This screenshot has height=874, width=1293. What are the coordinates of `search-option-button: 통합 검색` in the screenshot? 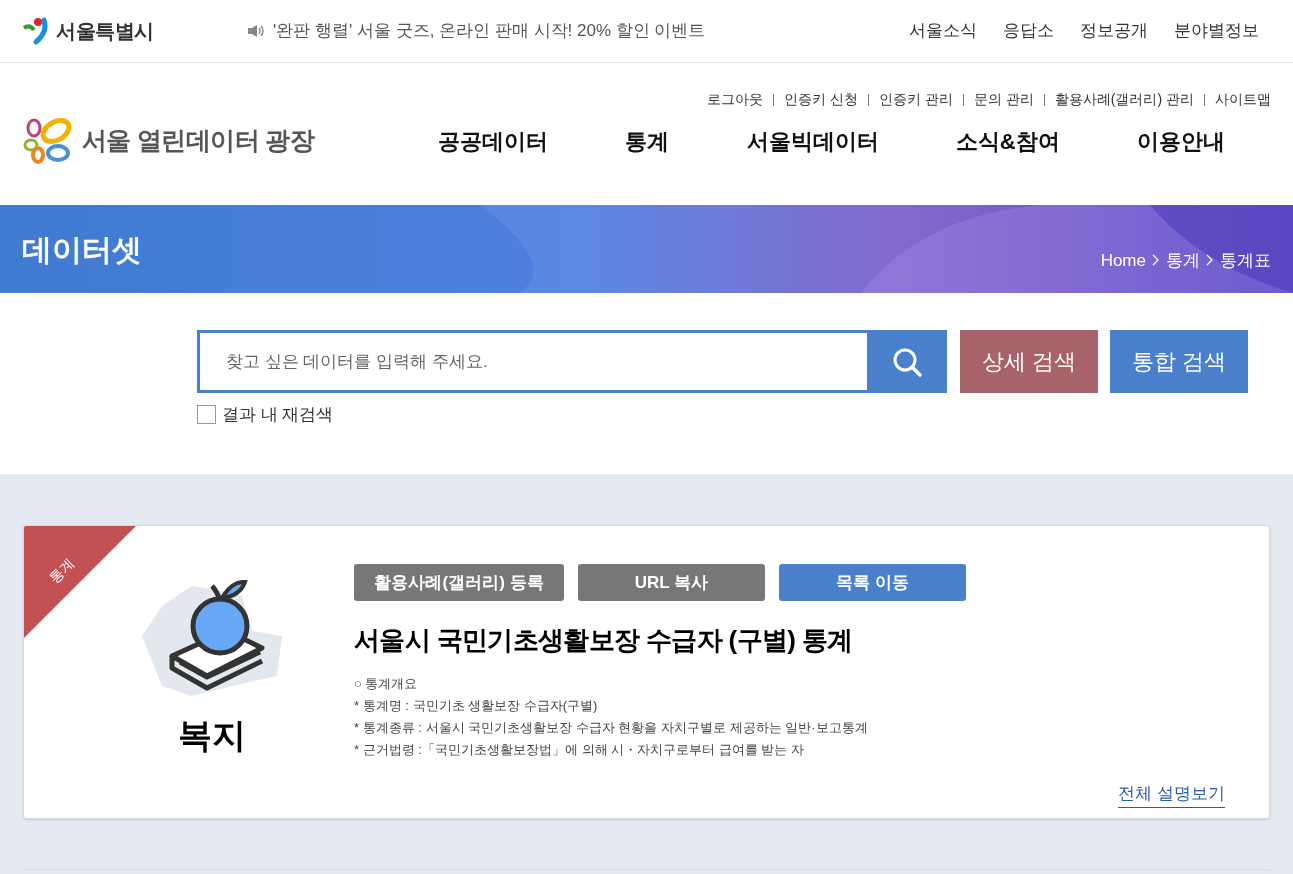 It's located at (1179, 361).